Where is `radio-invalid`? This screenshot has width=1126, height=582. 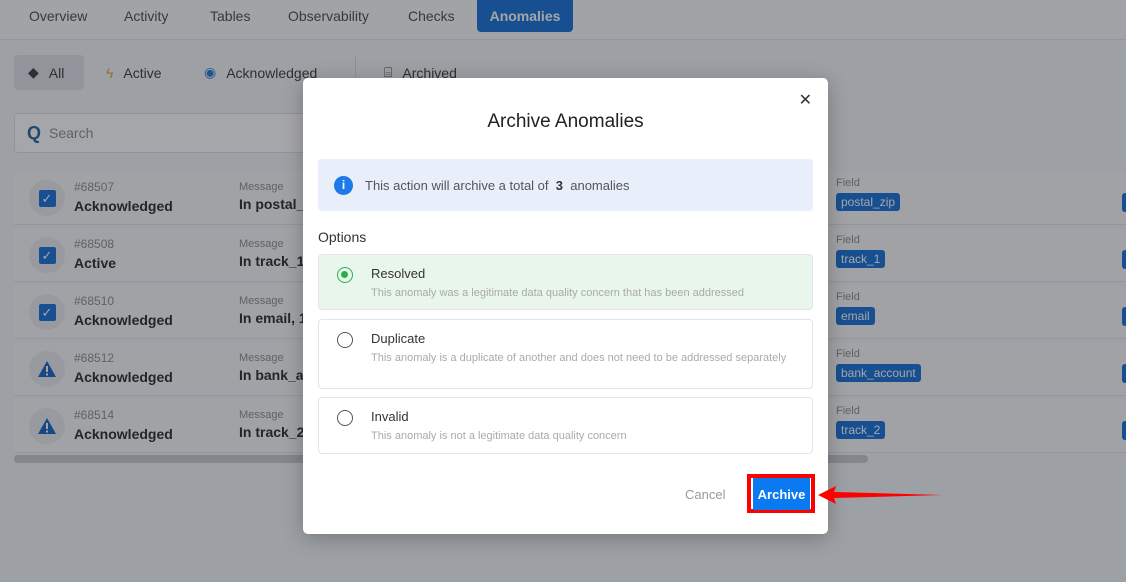
radio-invalid is located at coordinates (345, 418).